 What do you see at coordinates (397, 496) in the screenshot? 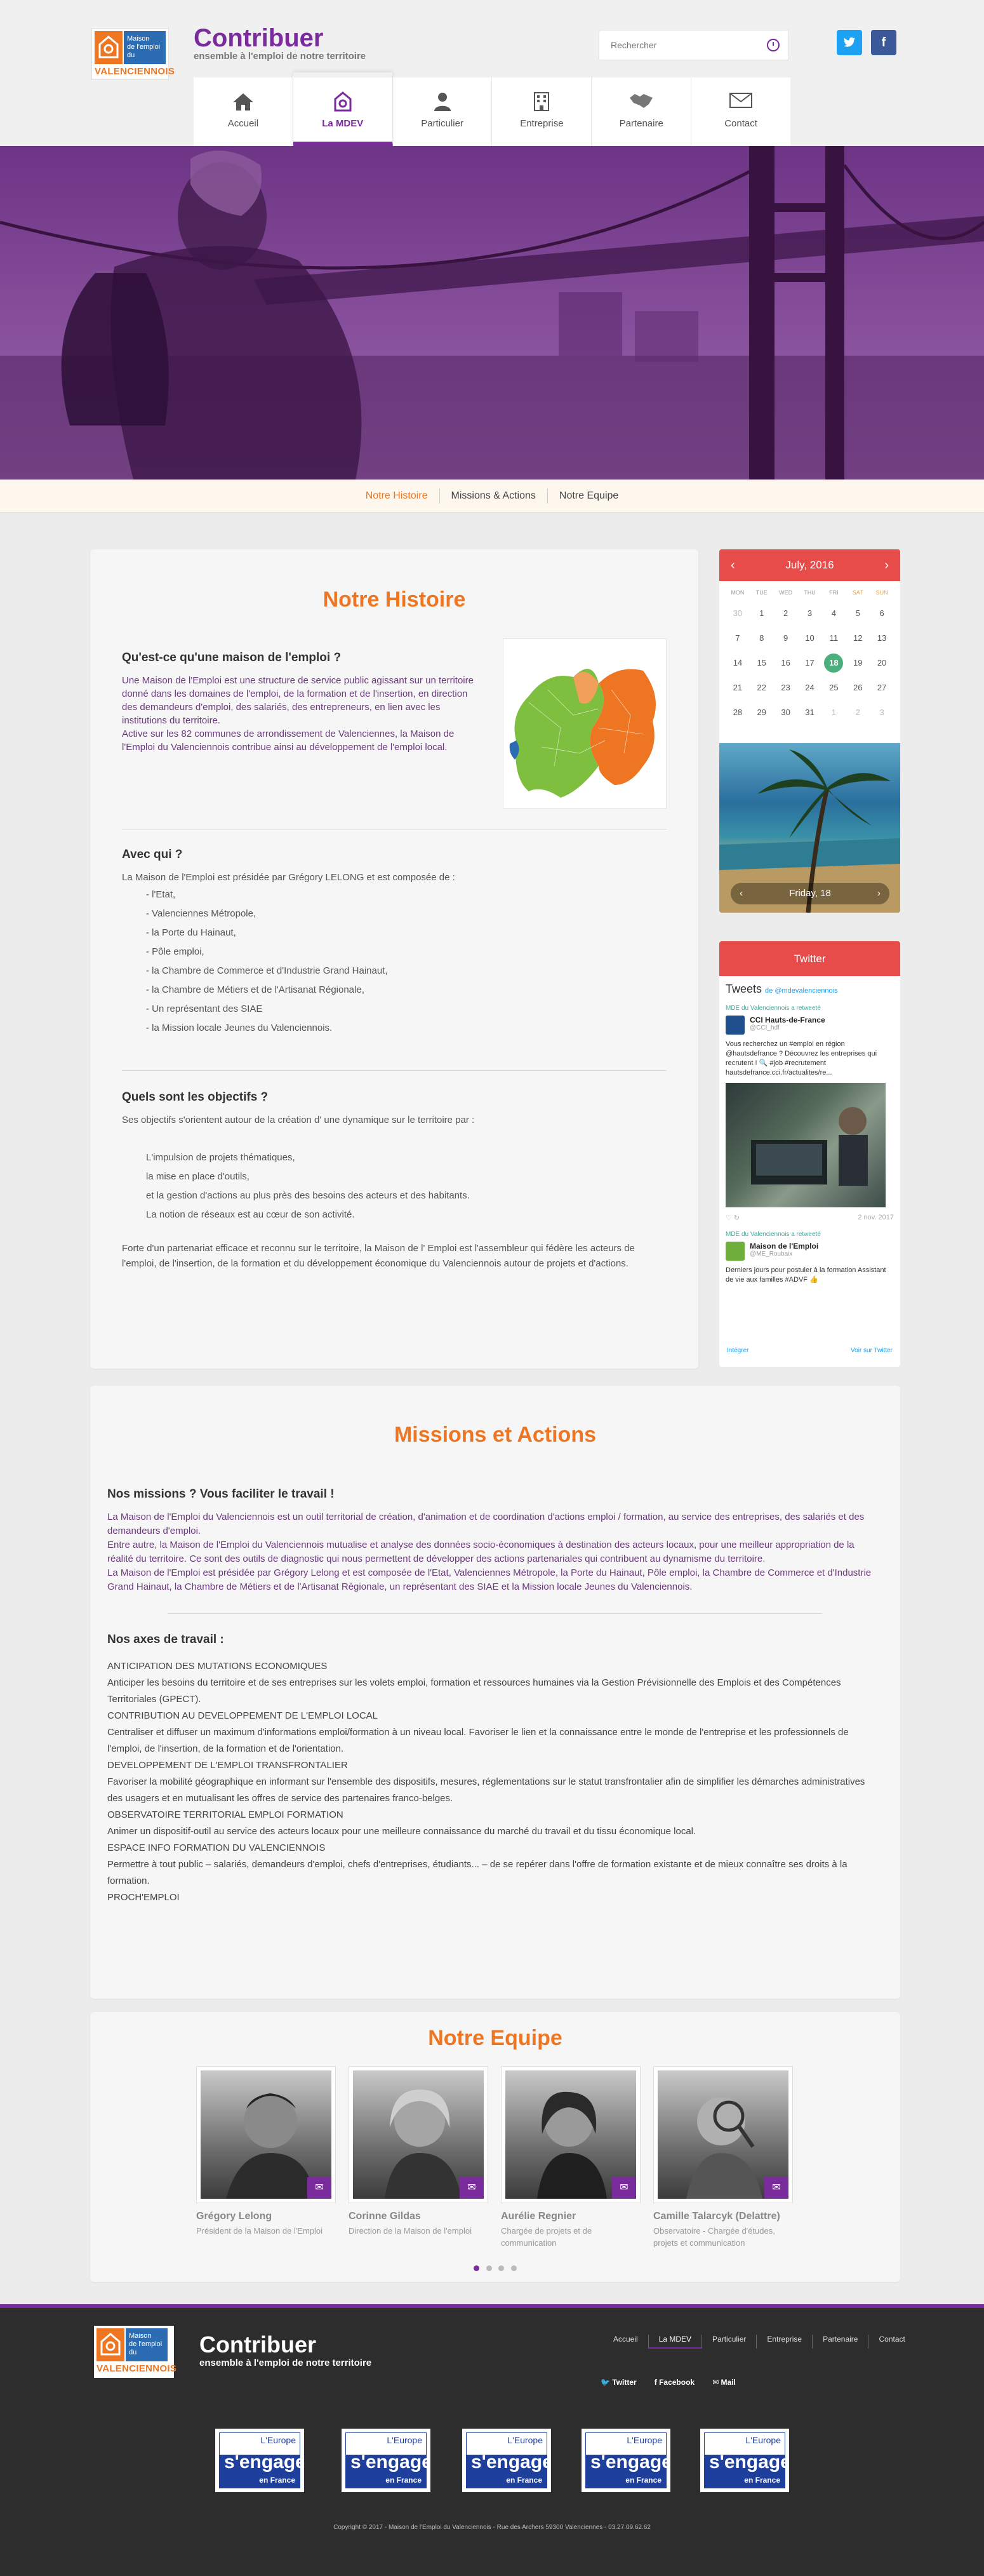
I see `subnav-notre-histoire: Notre Histoire` at bounding box center [397, 496].